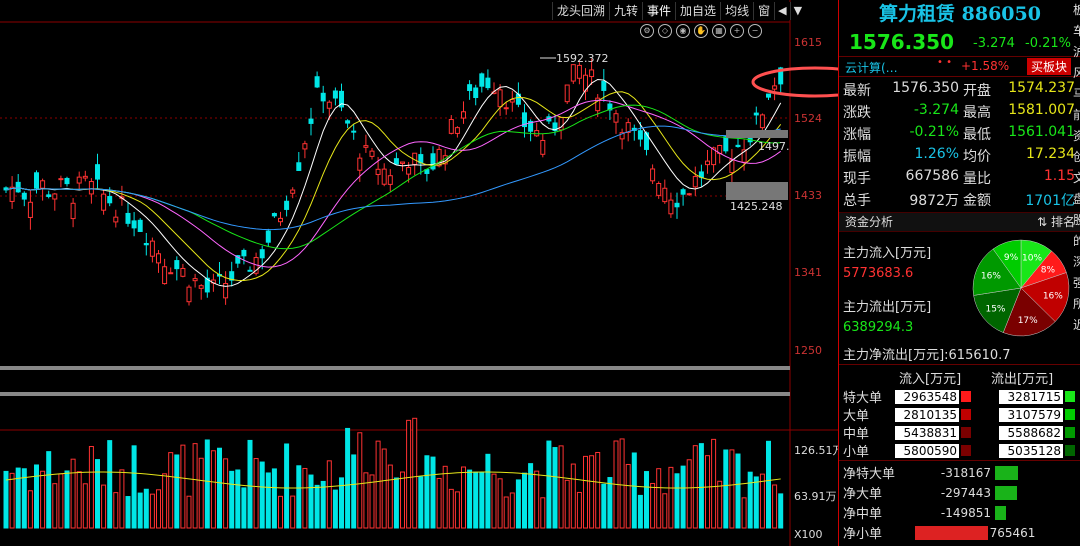 Image resolution: width=1080 pixels, height=546 pixels. What do you see at coordinates (658, 11) in the screenshot?
I see `toolbar-event: 事件` at bounding box center [658, 11].